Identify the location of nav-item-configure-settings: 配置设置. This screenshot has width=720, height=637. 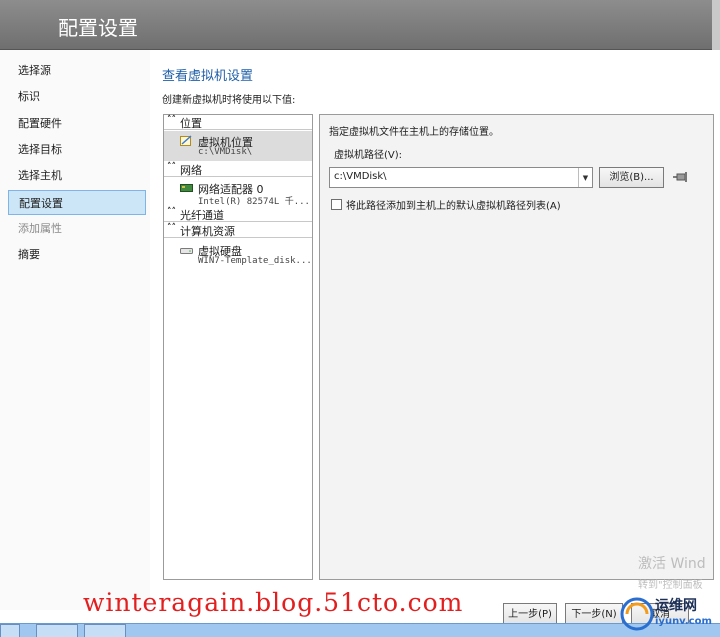
(77, 202).